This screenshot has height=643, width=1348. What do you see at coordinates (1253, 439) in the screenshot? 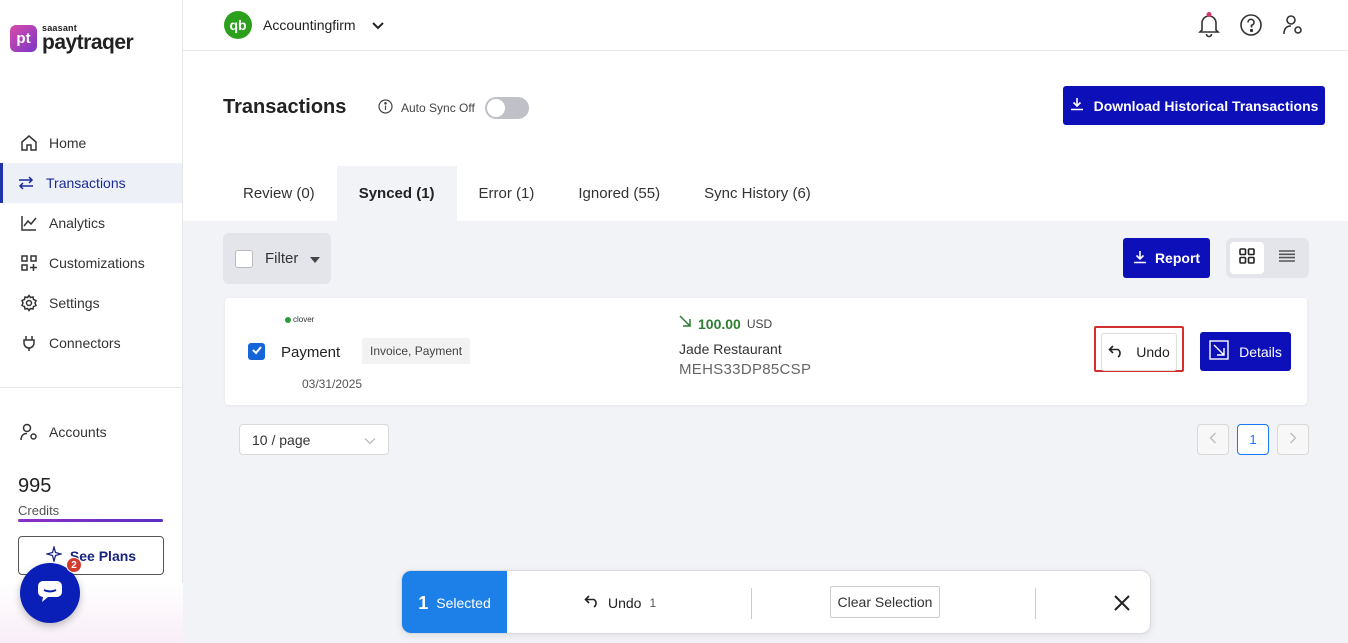
I see `page-1-button: 1` at bounding box center [1253, 439].